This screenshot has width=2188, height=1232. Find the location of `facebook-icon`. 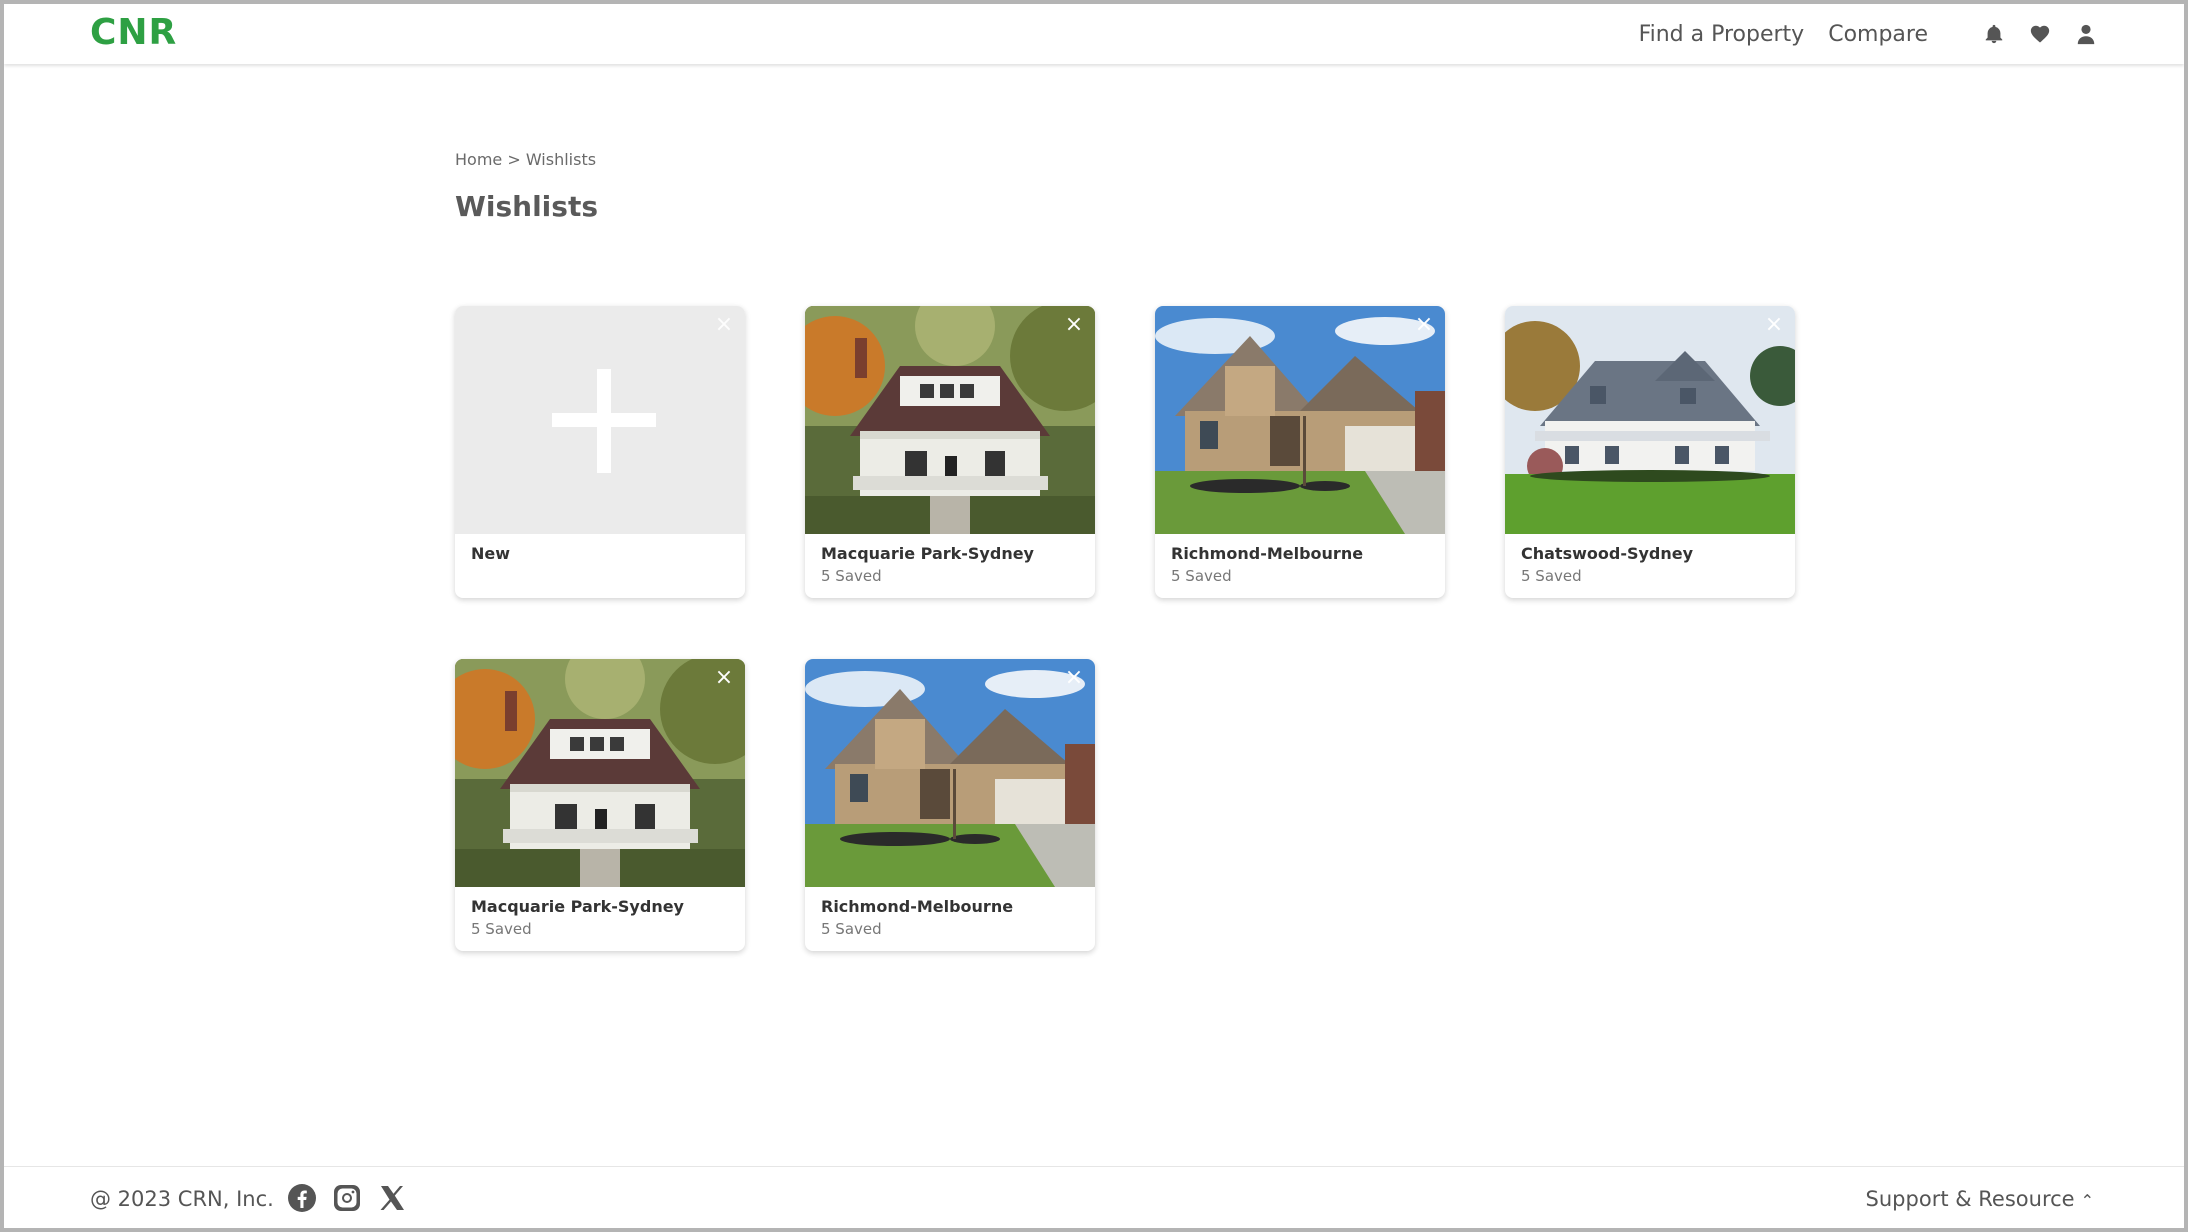

facebook-icon is located at coordinates (302, 1198).